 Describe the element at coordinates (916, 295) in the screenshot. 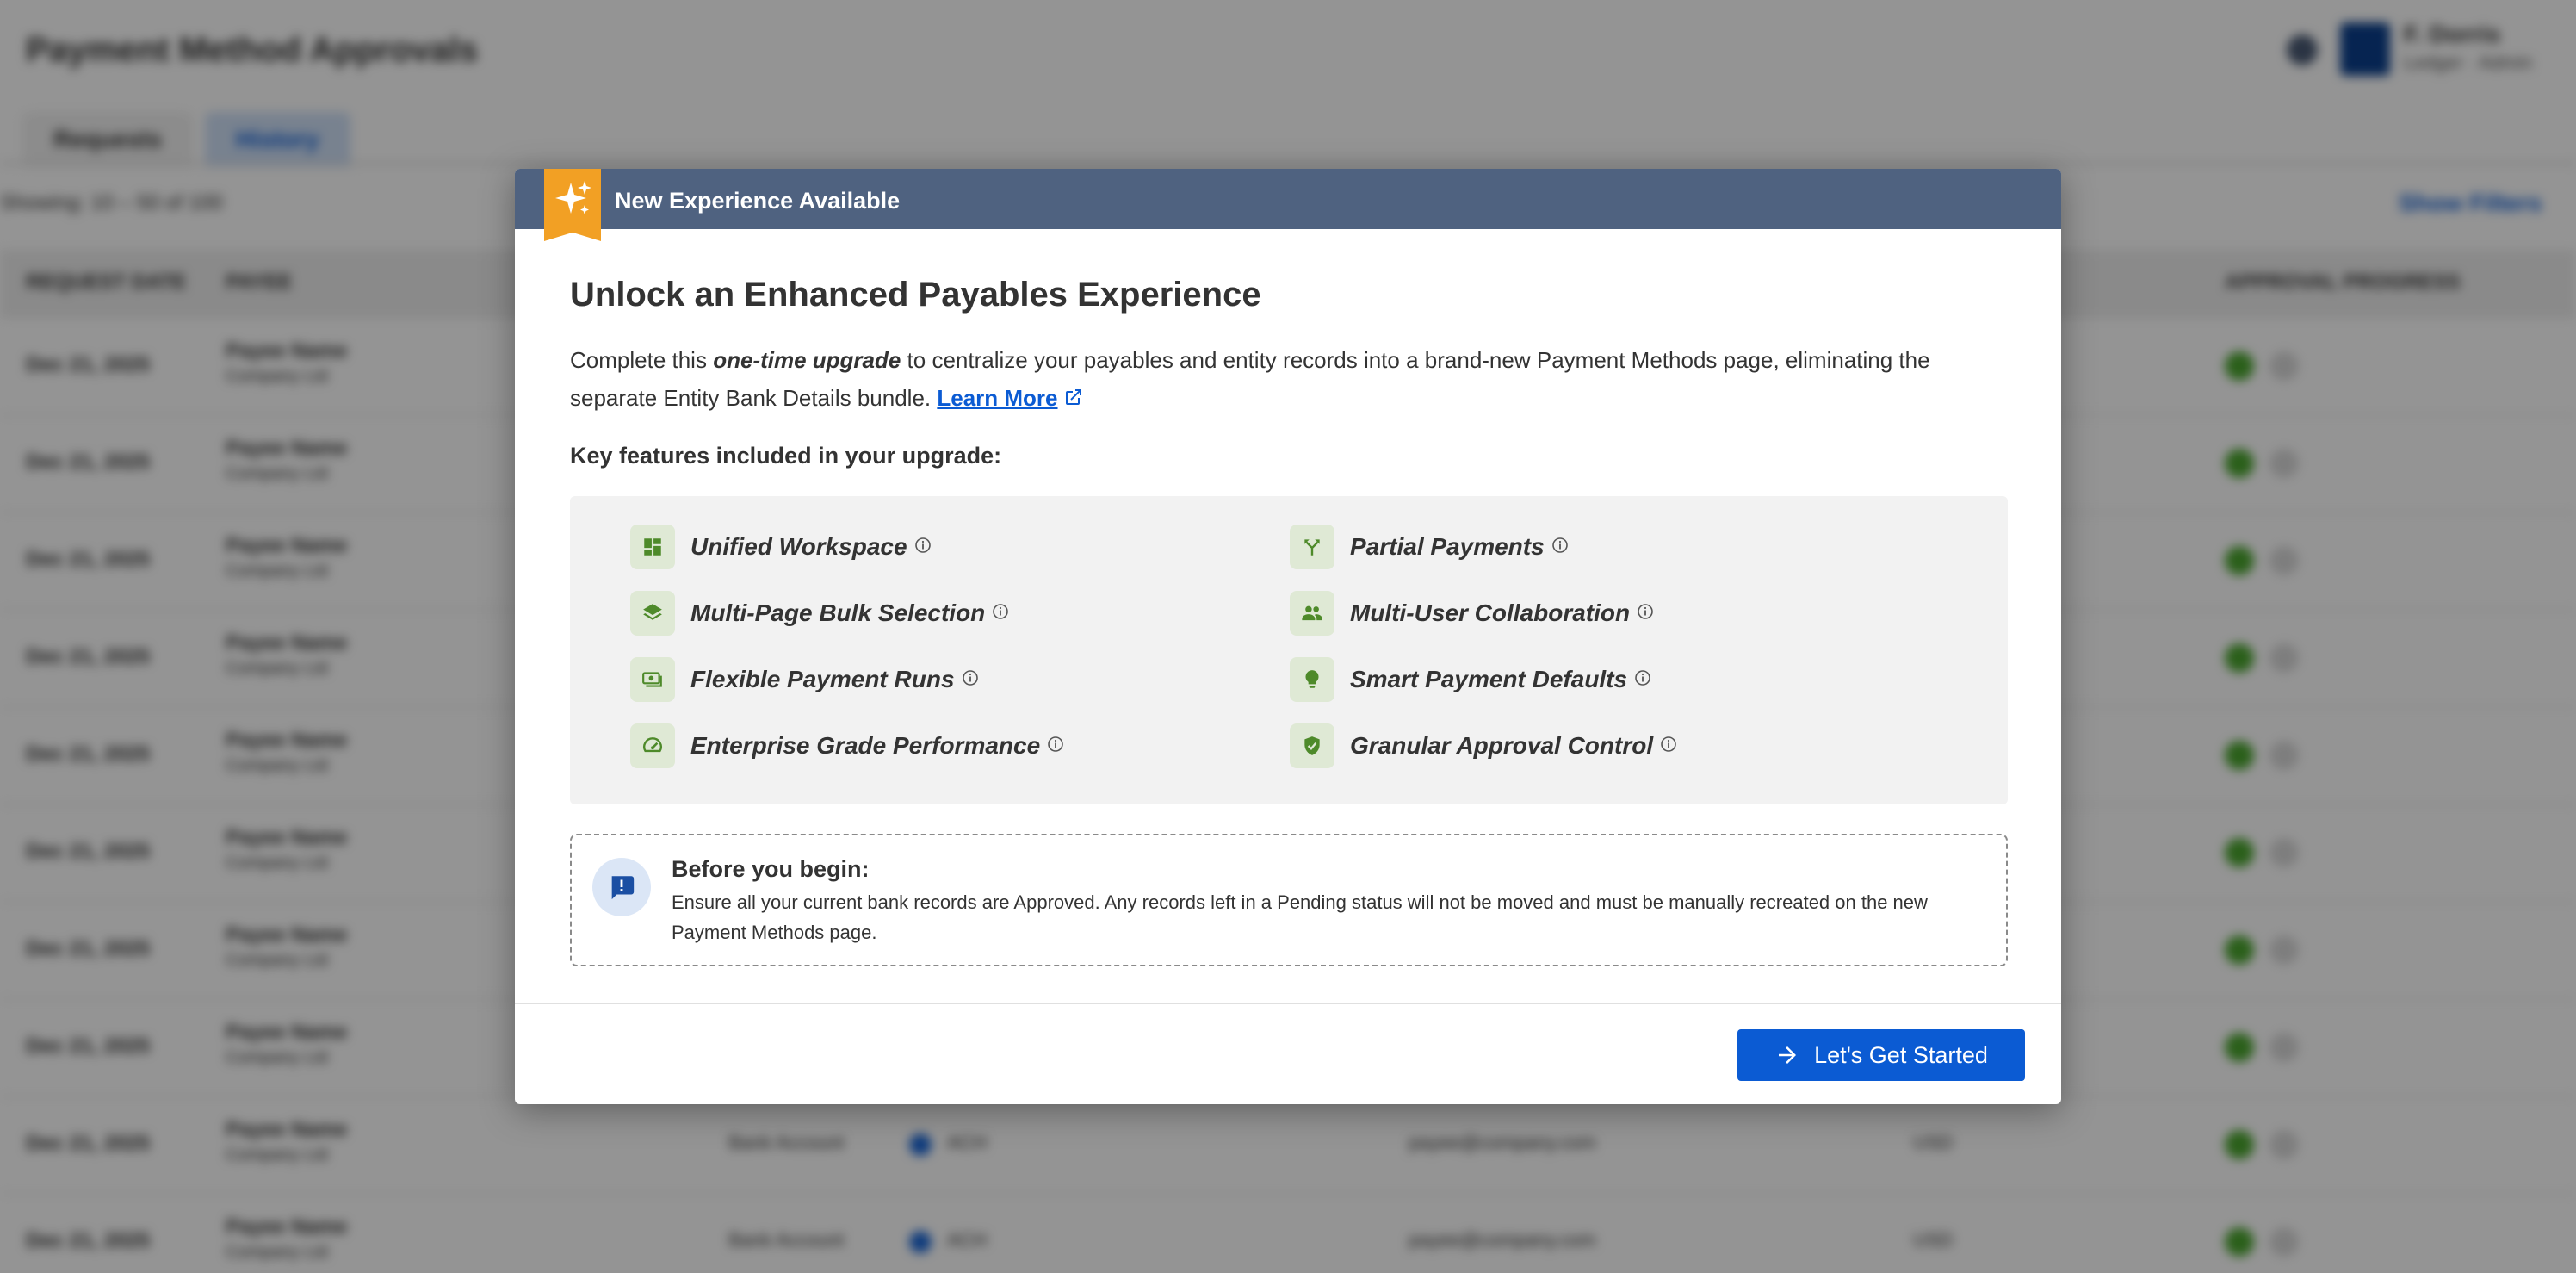

I see `modal-title: Unlock an Enhanced Payables Experience` at that location.